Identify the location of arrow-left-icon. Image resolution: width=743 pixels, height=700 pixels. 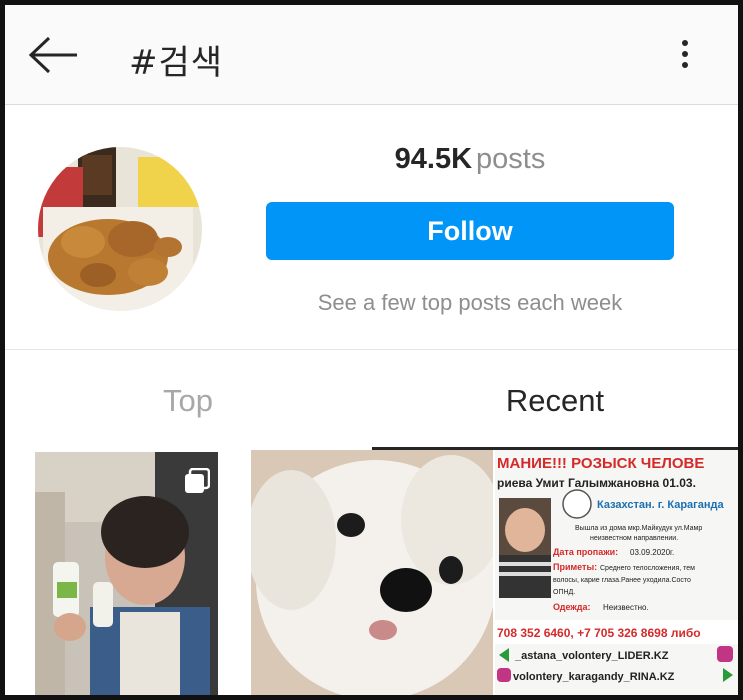
(52, 55).